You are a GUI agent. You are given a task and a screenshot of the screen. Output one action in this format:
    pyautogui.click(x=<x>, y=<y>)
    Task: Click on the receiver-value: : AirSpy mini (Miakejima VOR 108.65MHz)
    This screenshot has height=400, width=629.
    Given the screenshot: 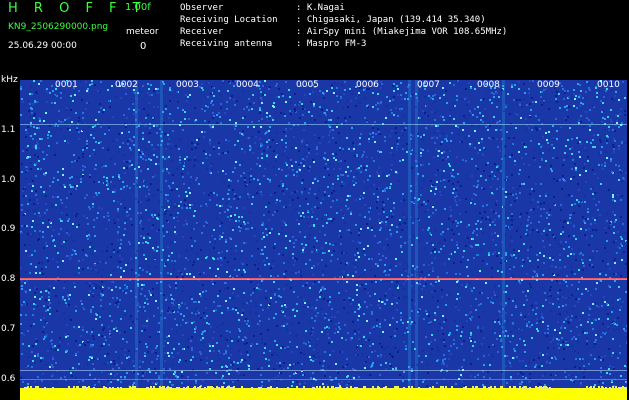 What is the action you would take?
    pyautogui.click(x=402, y=32)
    